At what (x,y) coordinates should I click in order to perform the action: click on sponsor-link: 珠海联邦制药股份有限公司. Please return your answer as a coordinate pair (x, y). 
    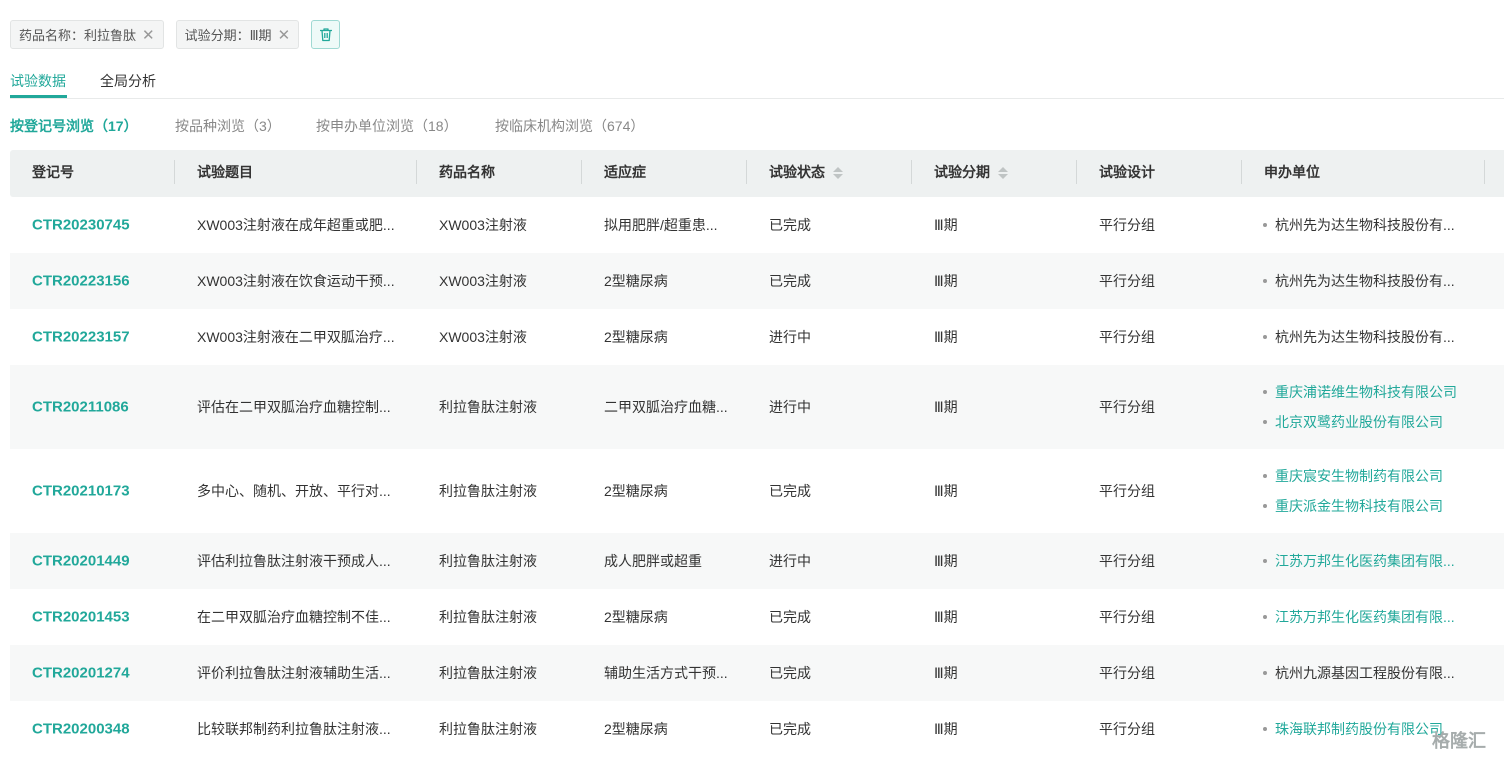
    Looking at the image, I should click on (1353, 729).